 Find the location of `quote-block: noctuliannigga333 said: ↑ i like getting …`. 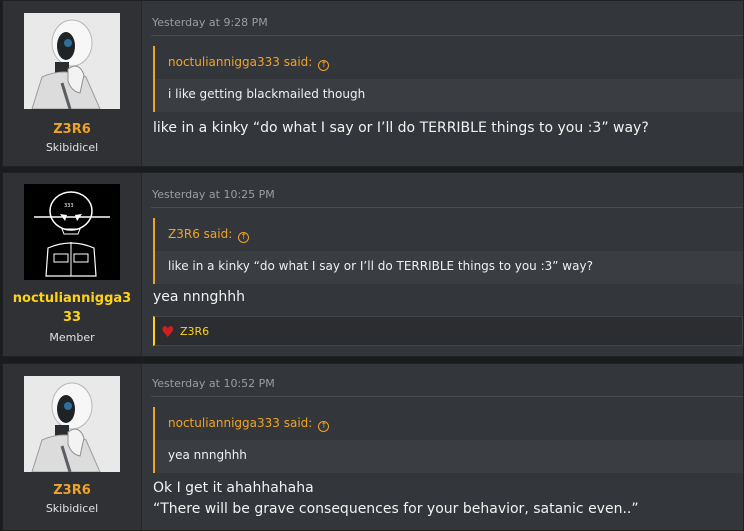

quote-block: noctuliannigga333 said: ↑ i like getting … is located at coordinates (448, 79).